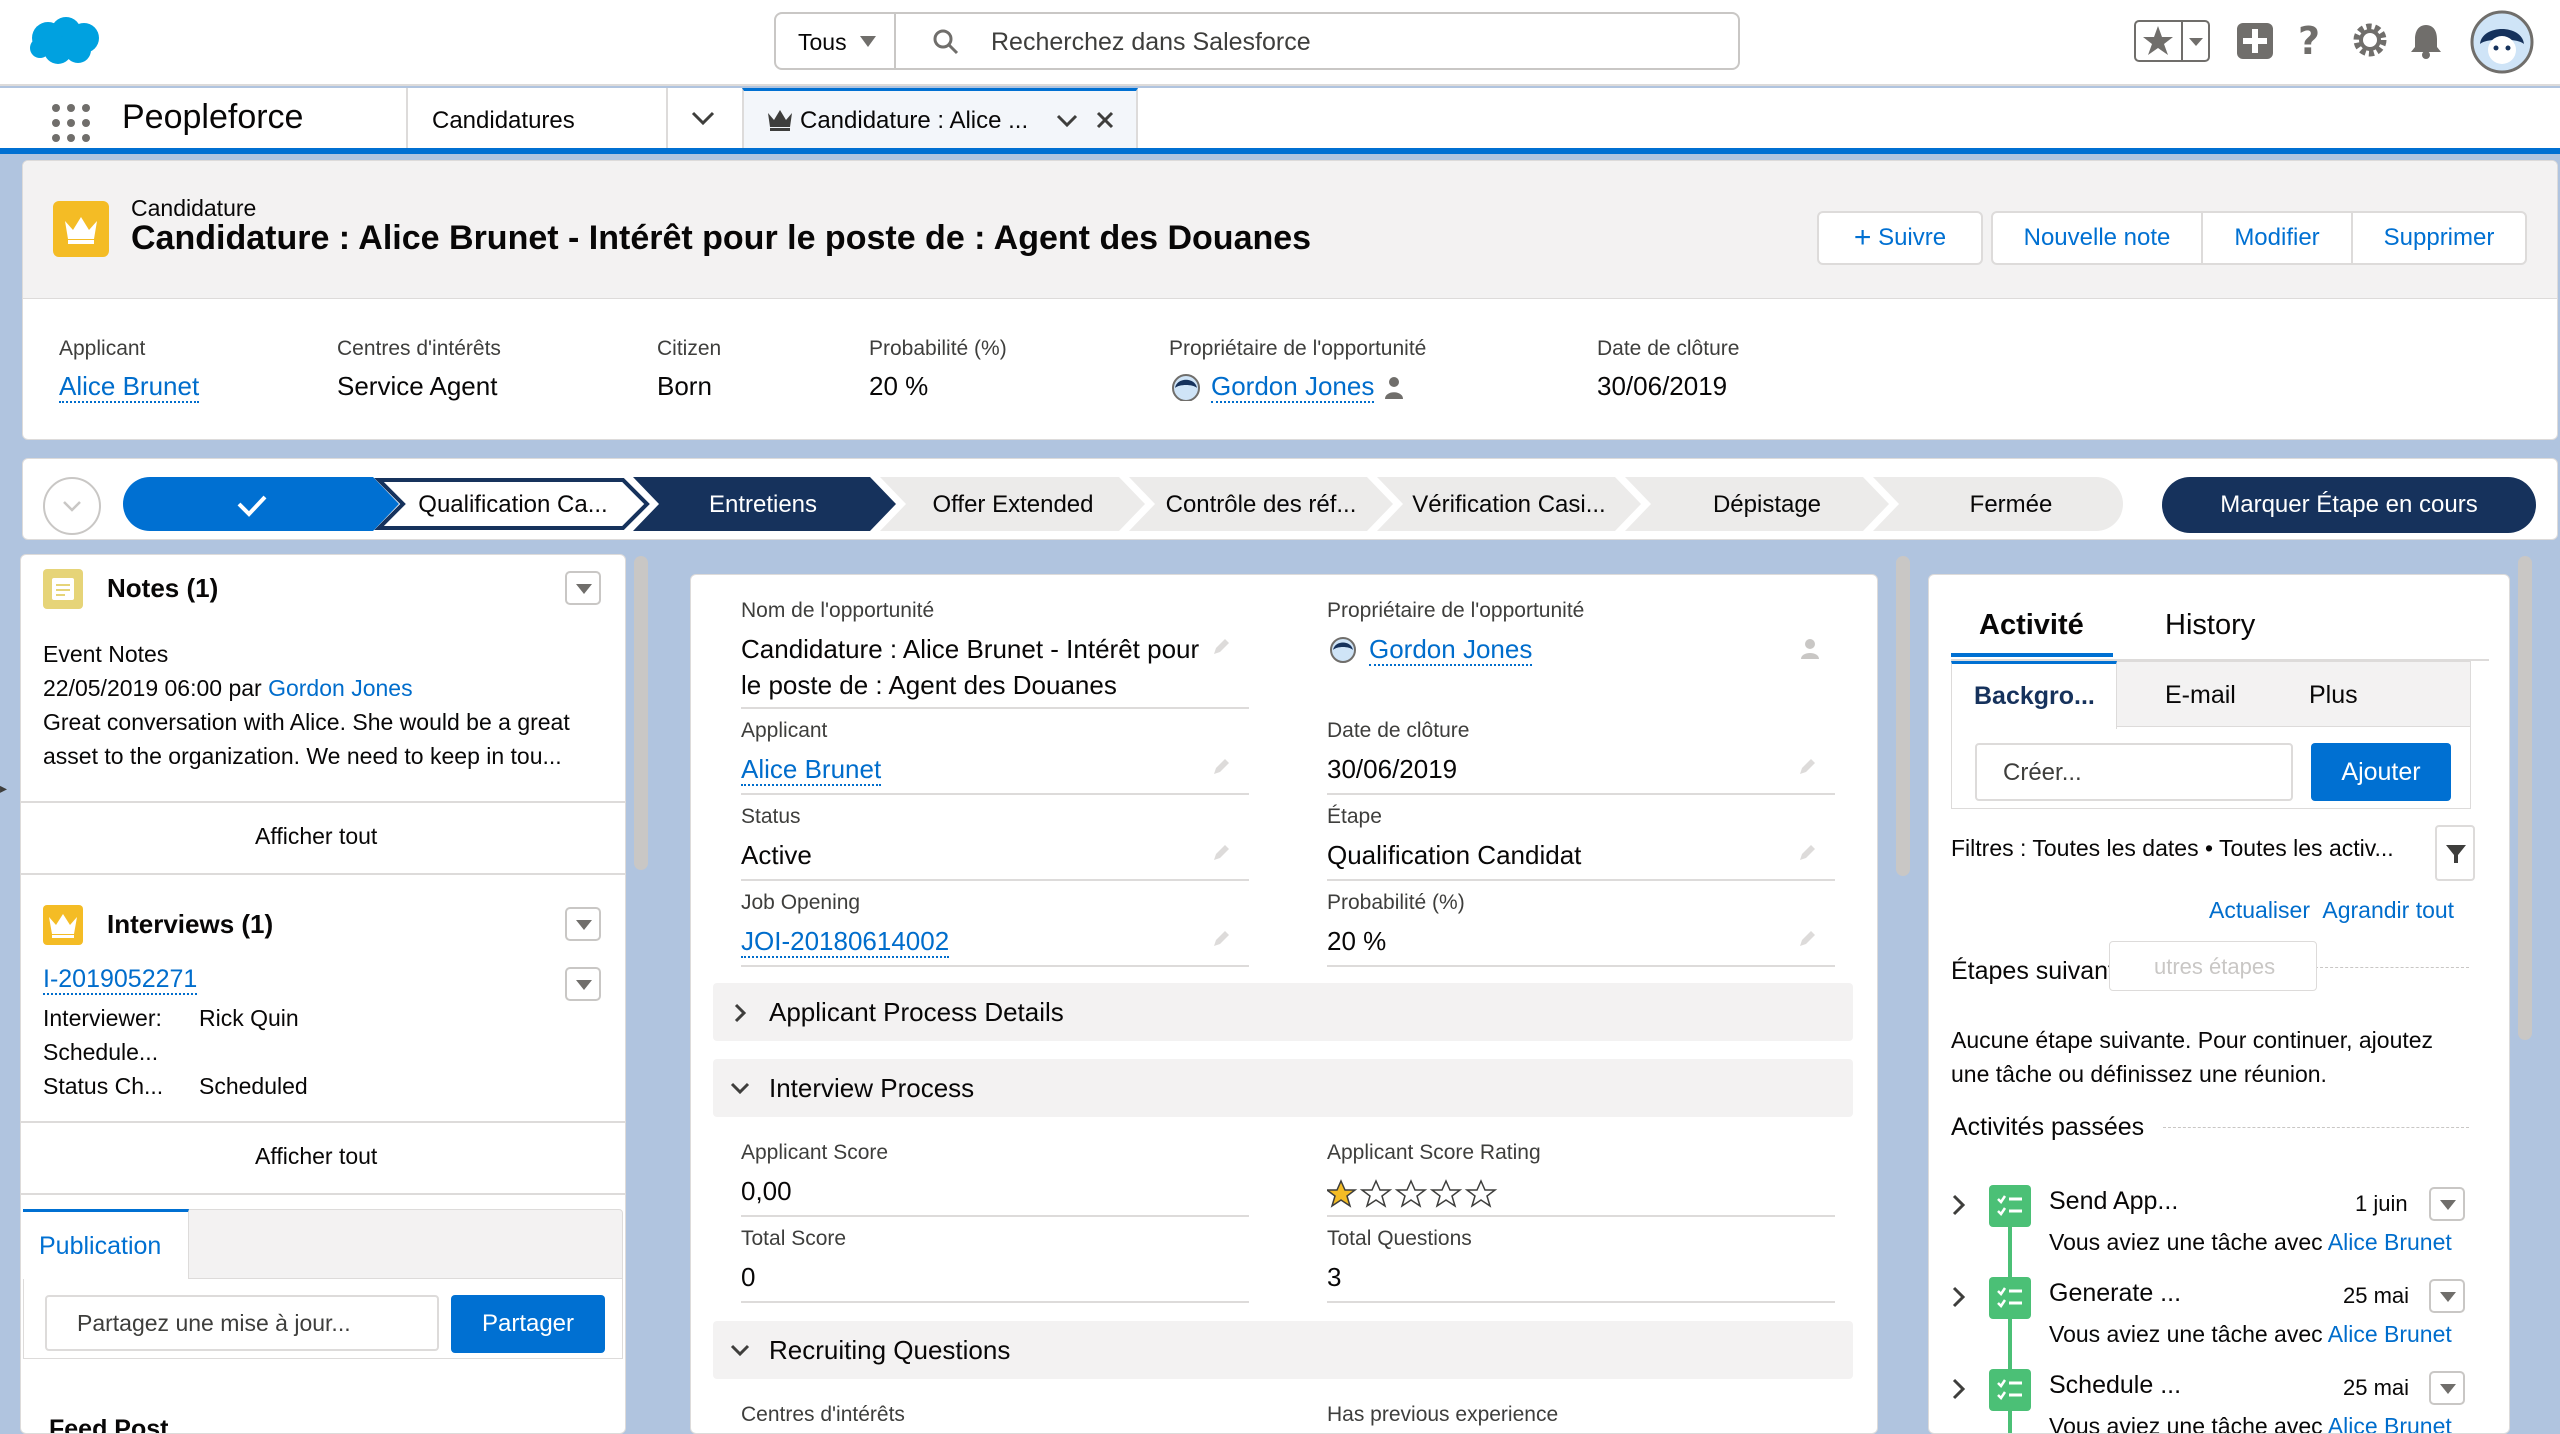  Describe the element at coordinates (2525, 798) in the screenshot. I see `right-scrollbar` at that location.